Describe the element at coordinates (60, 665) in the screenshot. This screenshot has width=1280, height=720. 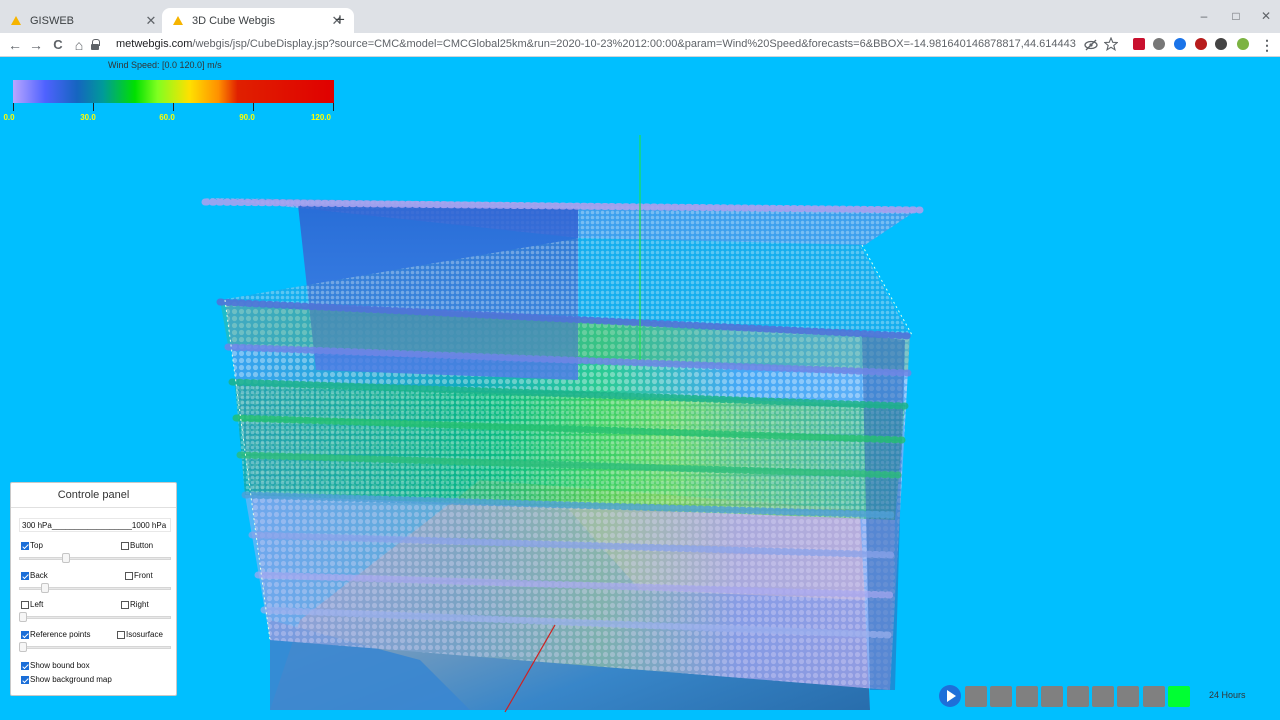
I see `checkbox-label: Show bound box` at that location.